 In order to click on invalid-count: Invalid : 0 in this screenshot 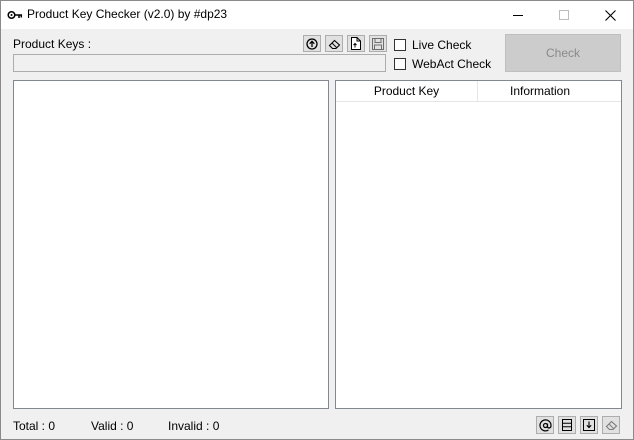, I will do `click(194, 426)`.